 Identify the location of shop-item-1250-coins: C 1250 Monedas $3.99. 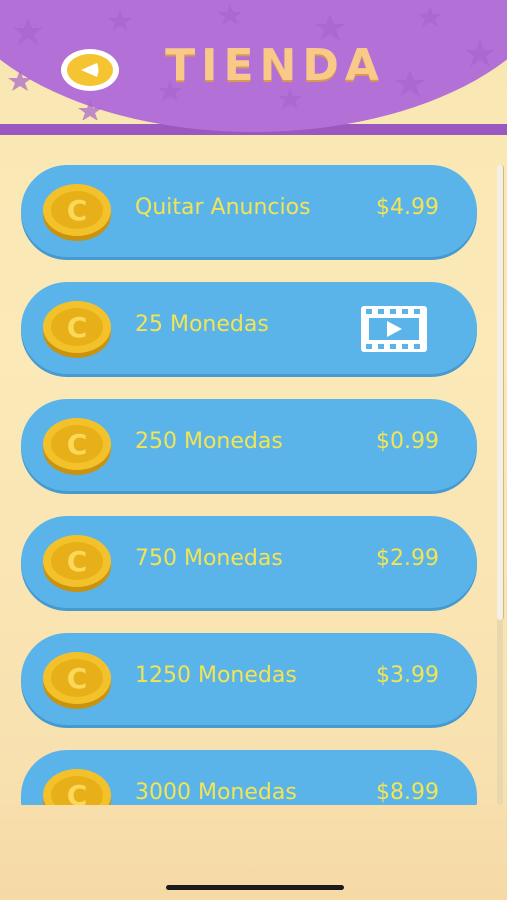
(249, 679).